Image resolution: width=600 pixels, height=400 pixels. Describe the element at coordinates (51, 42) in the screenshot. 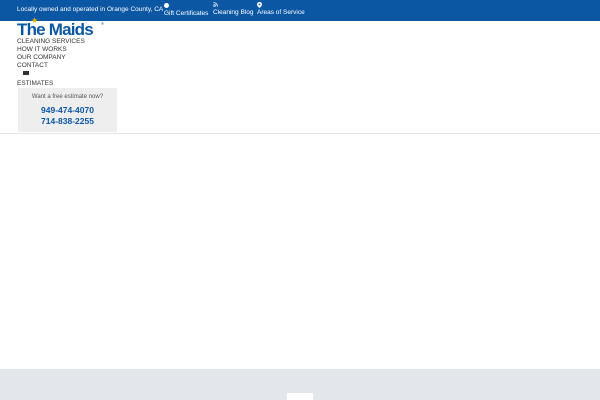

I see `nav-cleaning-services: CLEANING SERVICES` at that location.